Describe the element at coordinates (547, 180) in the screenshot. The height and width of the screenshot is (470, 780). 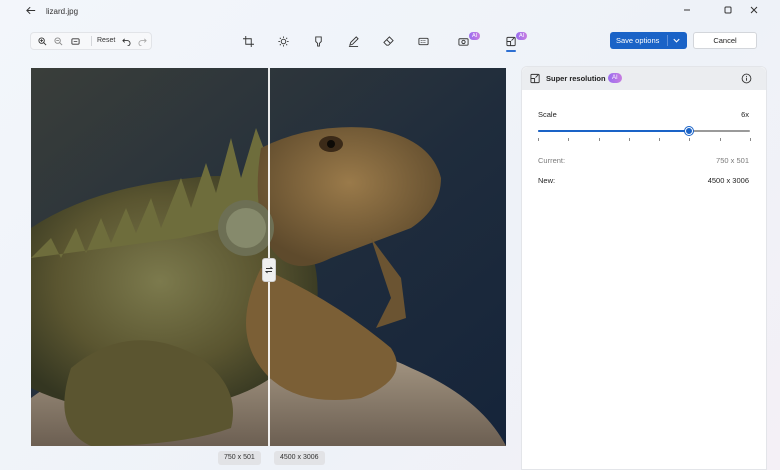
I see `new-size-label: New:` at that location.